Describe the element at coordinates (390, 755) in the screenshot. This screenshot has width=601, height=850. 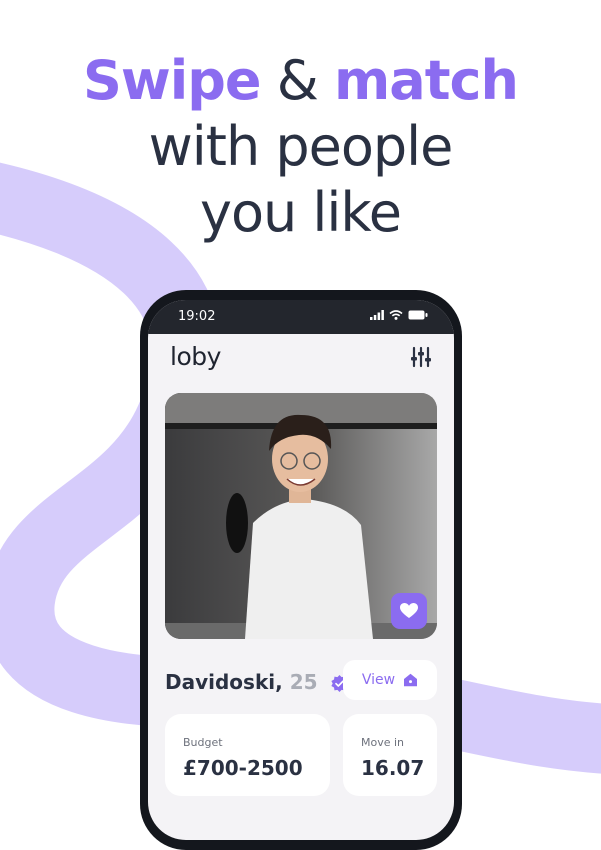
I see `move-in-card: Move in 16.07` at that location.